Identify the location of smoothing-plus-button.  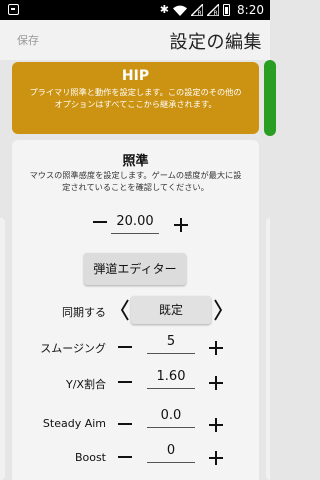
(216, 348).